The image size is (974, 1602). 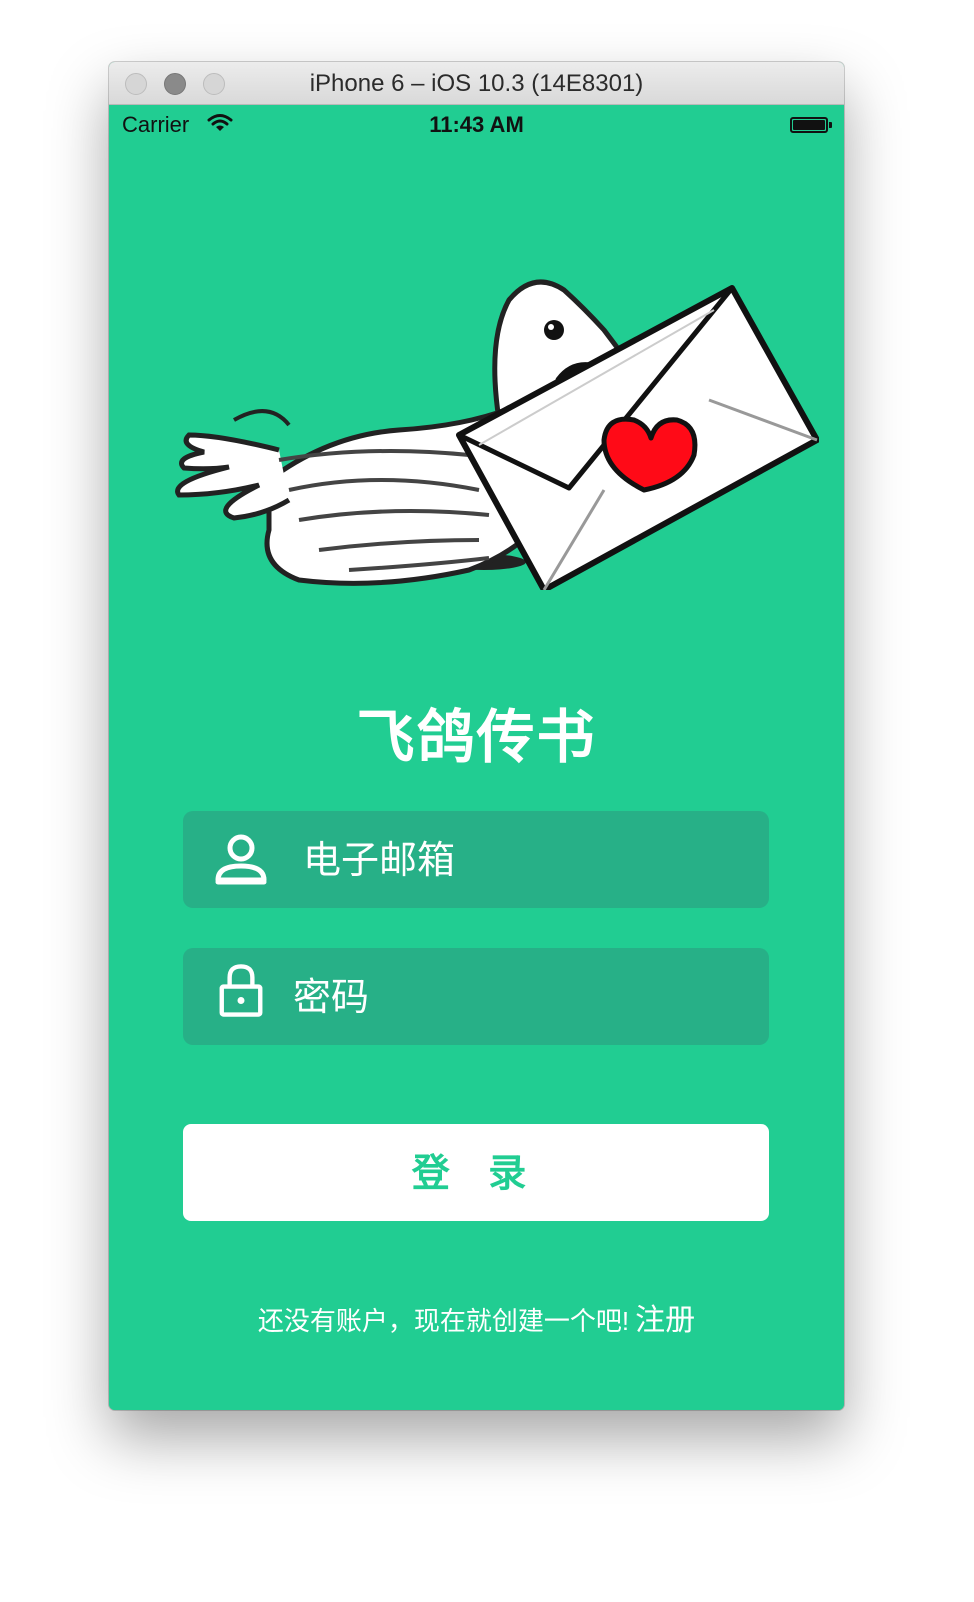 I want to click on email-input: 电子邮箱, so click(x=379, y=859).